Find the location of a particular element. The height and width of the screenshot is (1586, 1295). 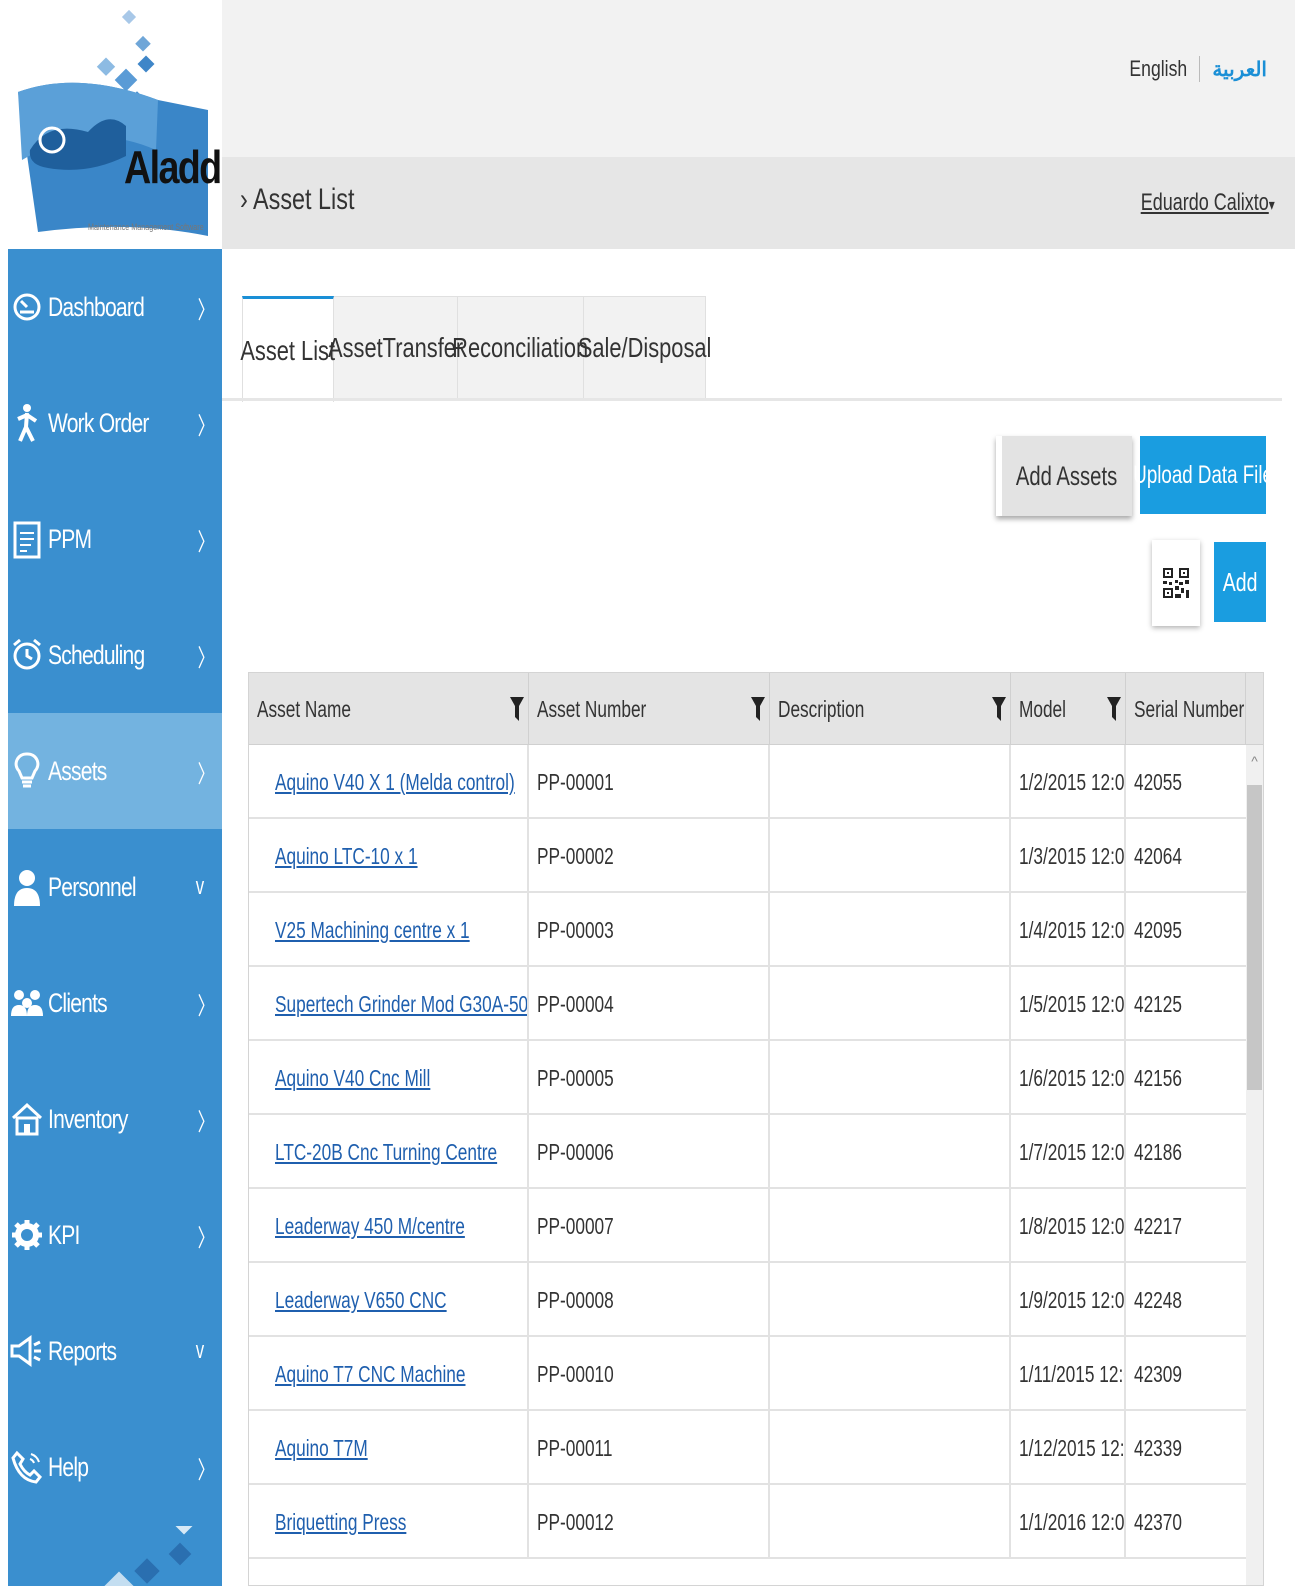

asset-number: PP-00001 is located at coordinates (575, 781).